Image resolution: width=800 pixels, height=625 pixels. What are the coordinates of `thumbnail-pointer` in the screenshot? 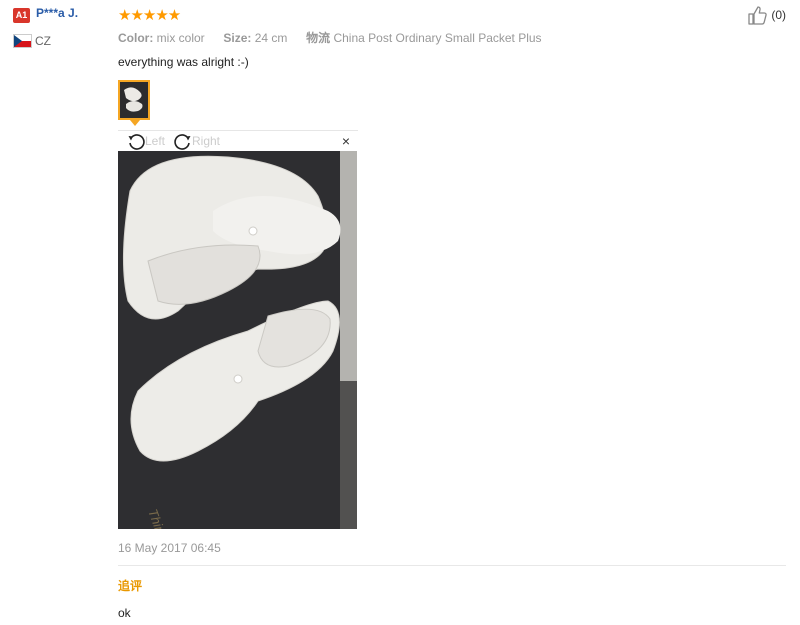 It's located at (135, 123).